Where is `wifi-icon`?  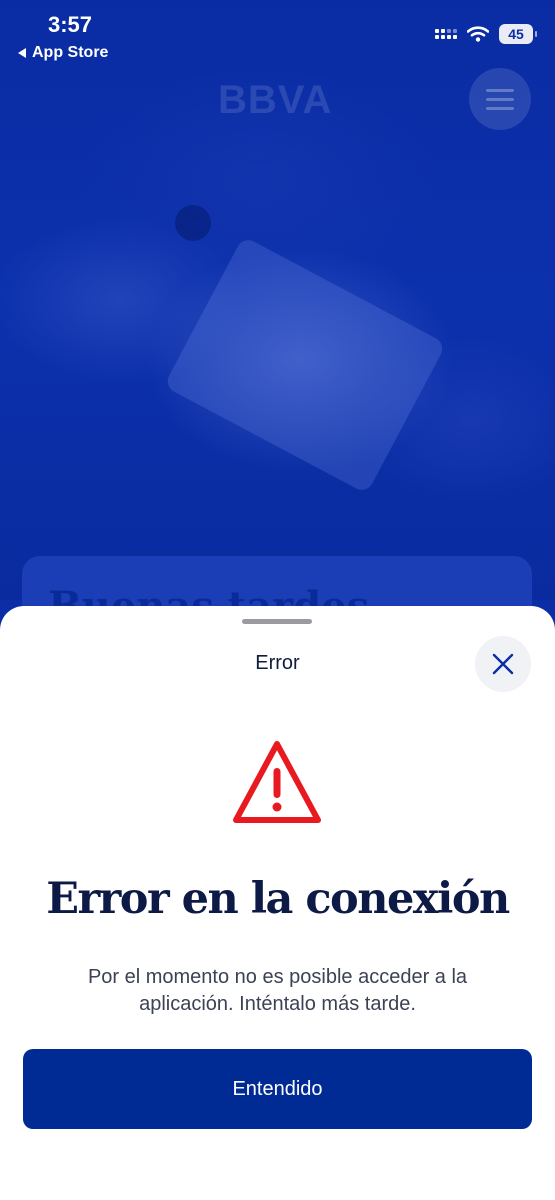 wifi-icon is located at coordinates (478, 34).